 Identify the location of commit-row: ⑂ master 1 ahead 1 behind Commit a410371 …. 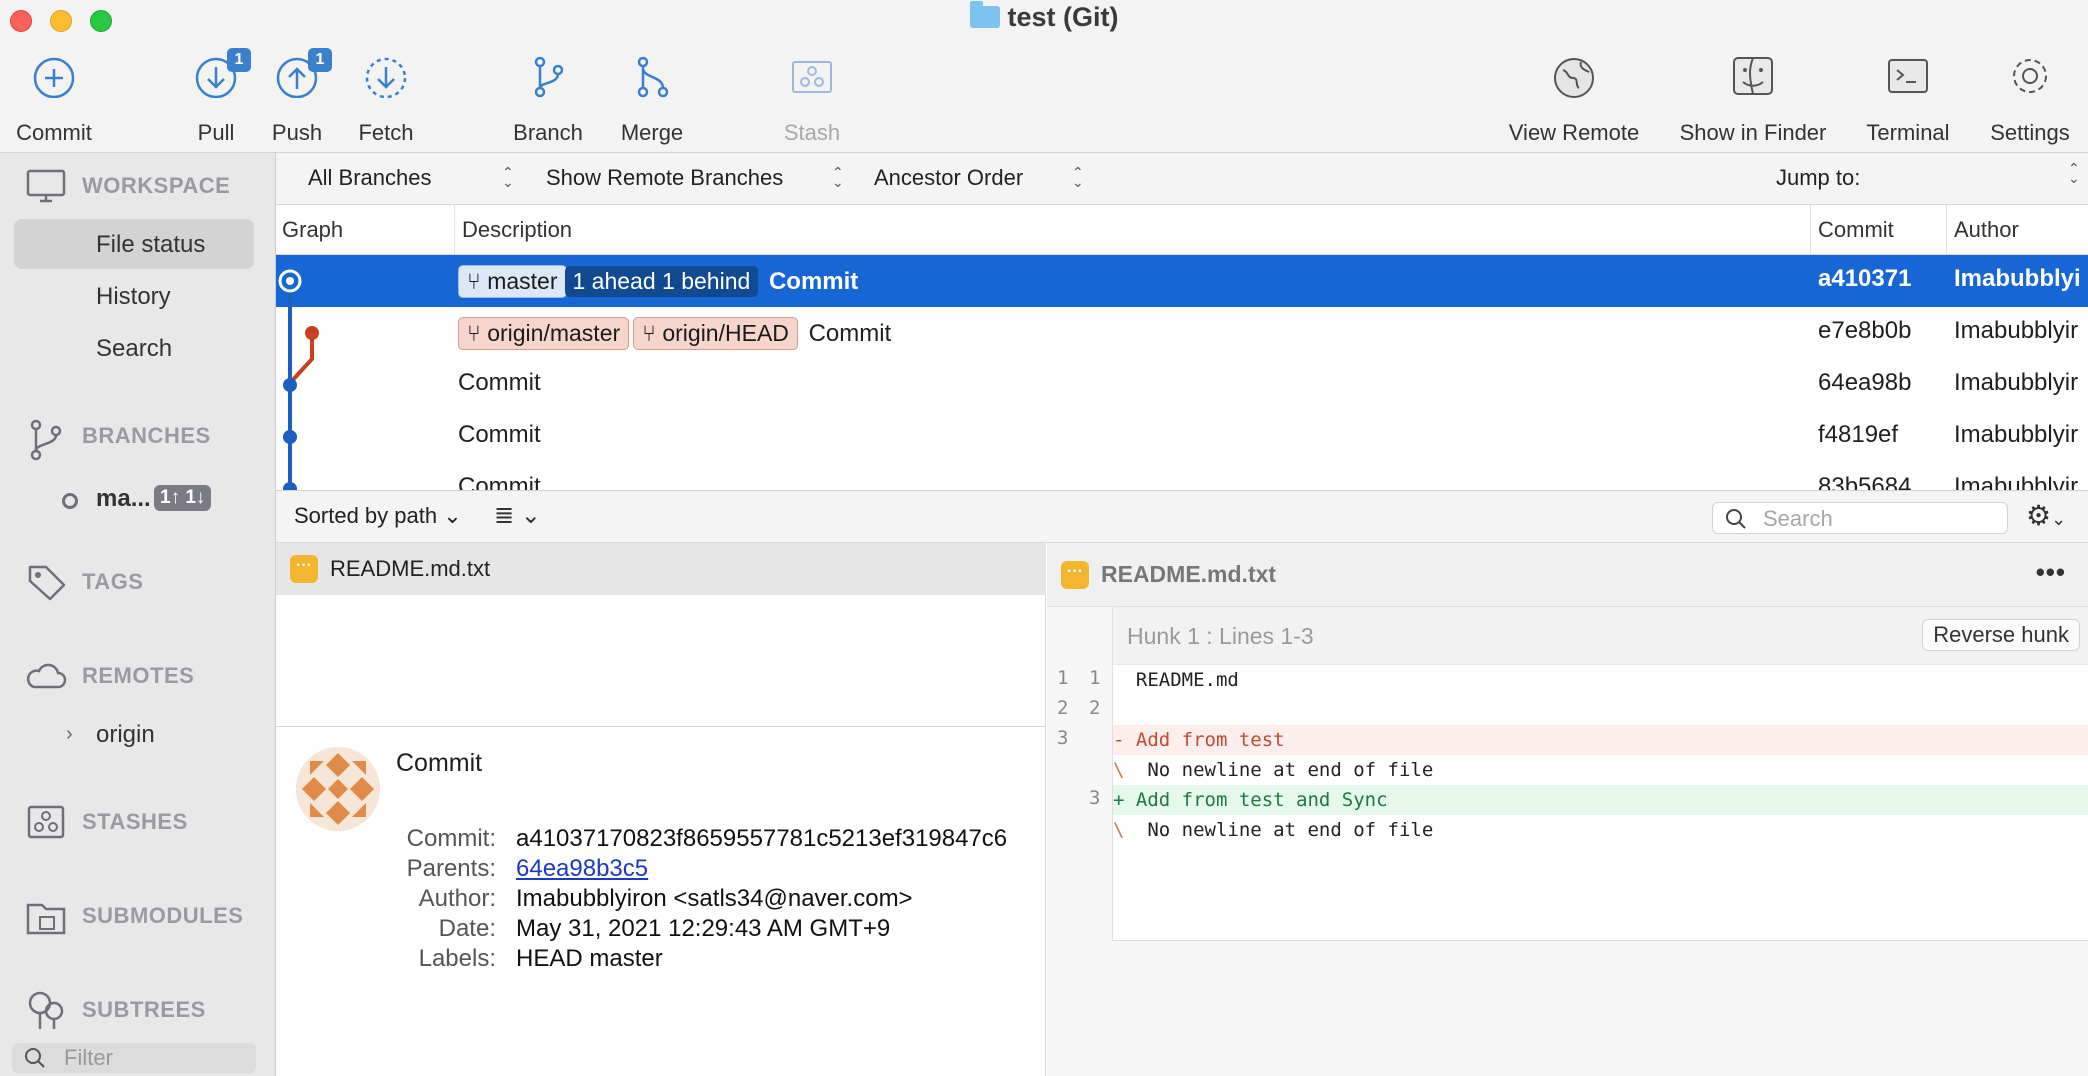
(1182, 281).